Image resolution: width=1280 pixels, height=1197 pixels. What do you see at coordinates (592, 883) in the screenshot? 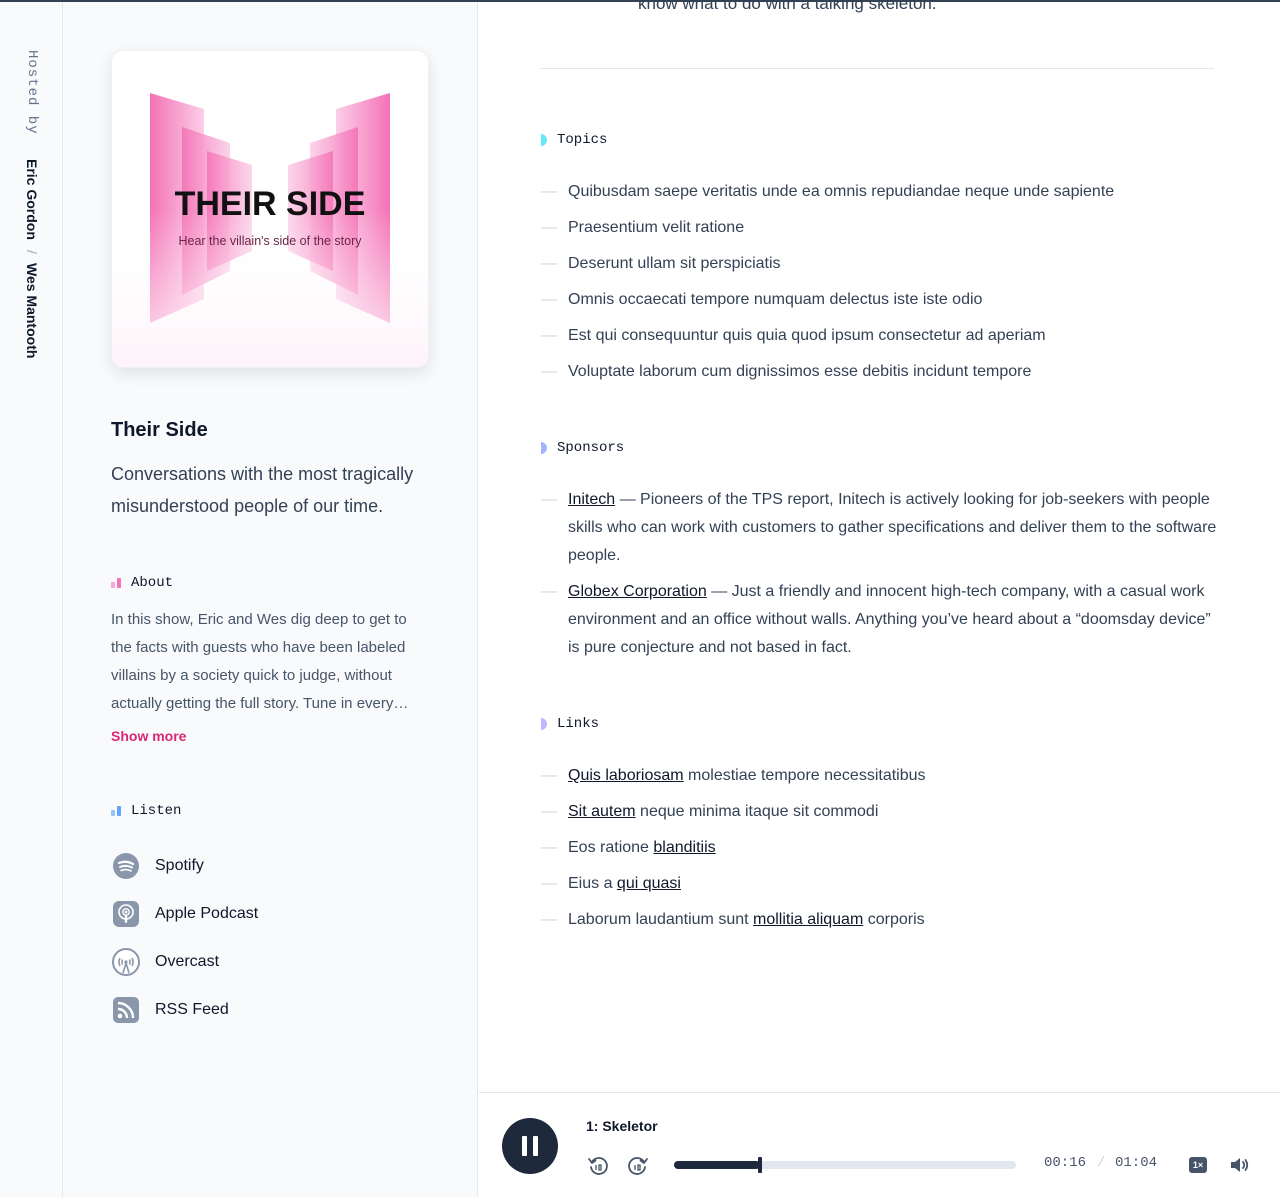
I see `link-text: Eius a` at bounding box center [592, 883].